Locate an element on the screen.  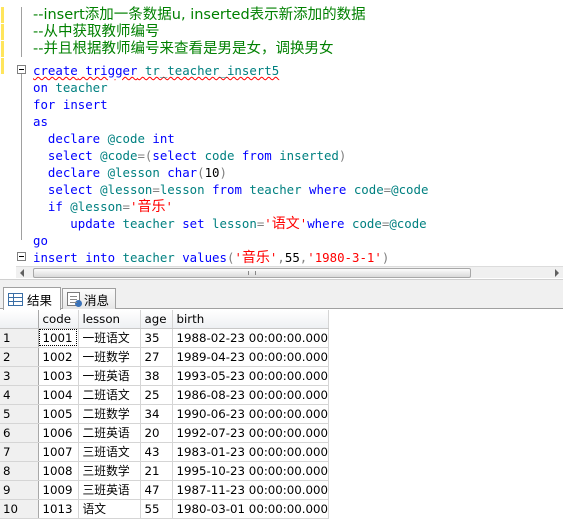
table-cell: 一班英语 is located at coordinates (109, 376).